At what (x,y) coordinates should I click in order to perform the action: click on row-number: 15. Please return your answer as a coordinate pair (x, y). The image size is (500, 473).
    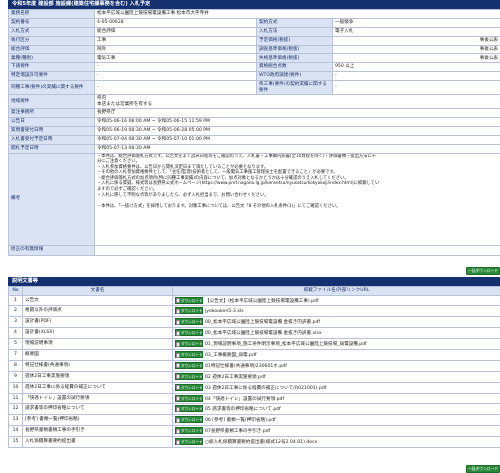
    Looking at the image, I should click on (15, 442).